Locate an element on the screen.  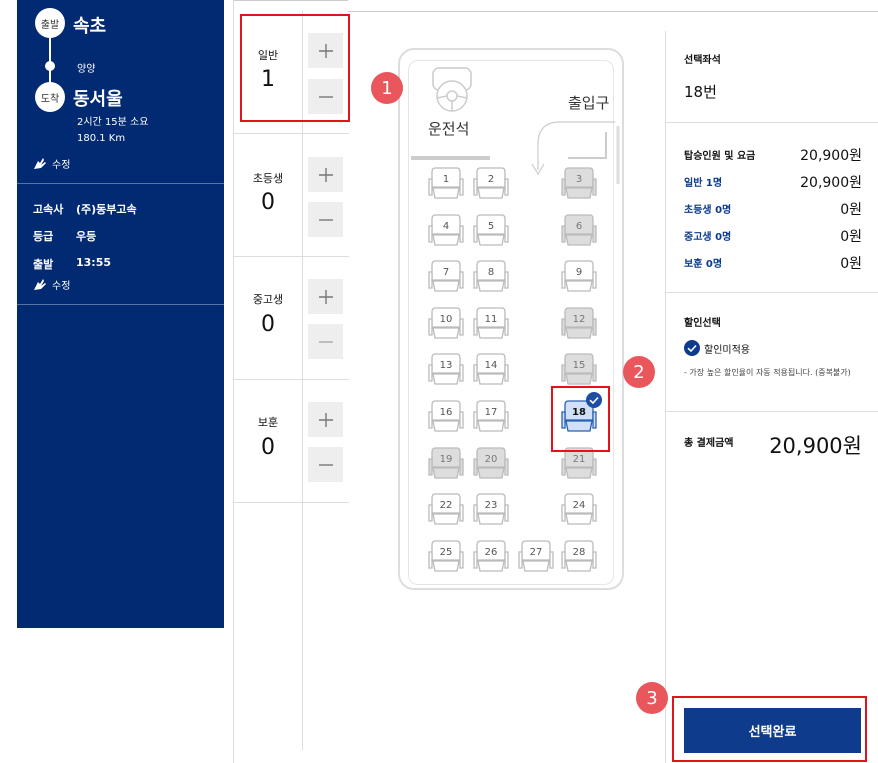
discount-label: 할인선택 is located at coordinates (702, 323).